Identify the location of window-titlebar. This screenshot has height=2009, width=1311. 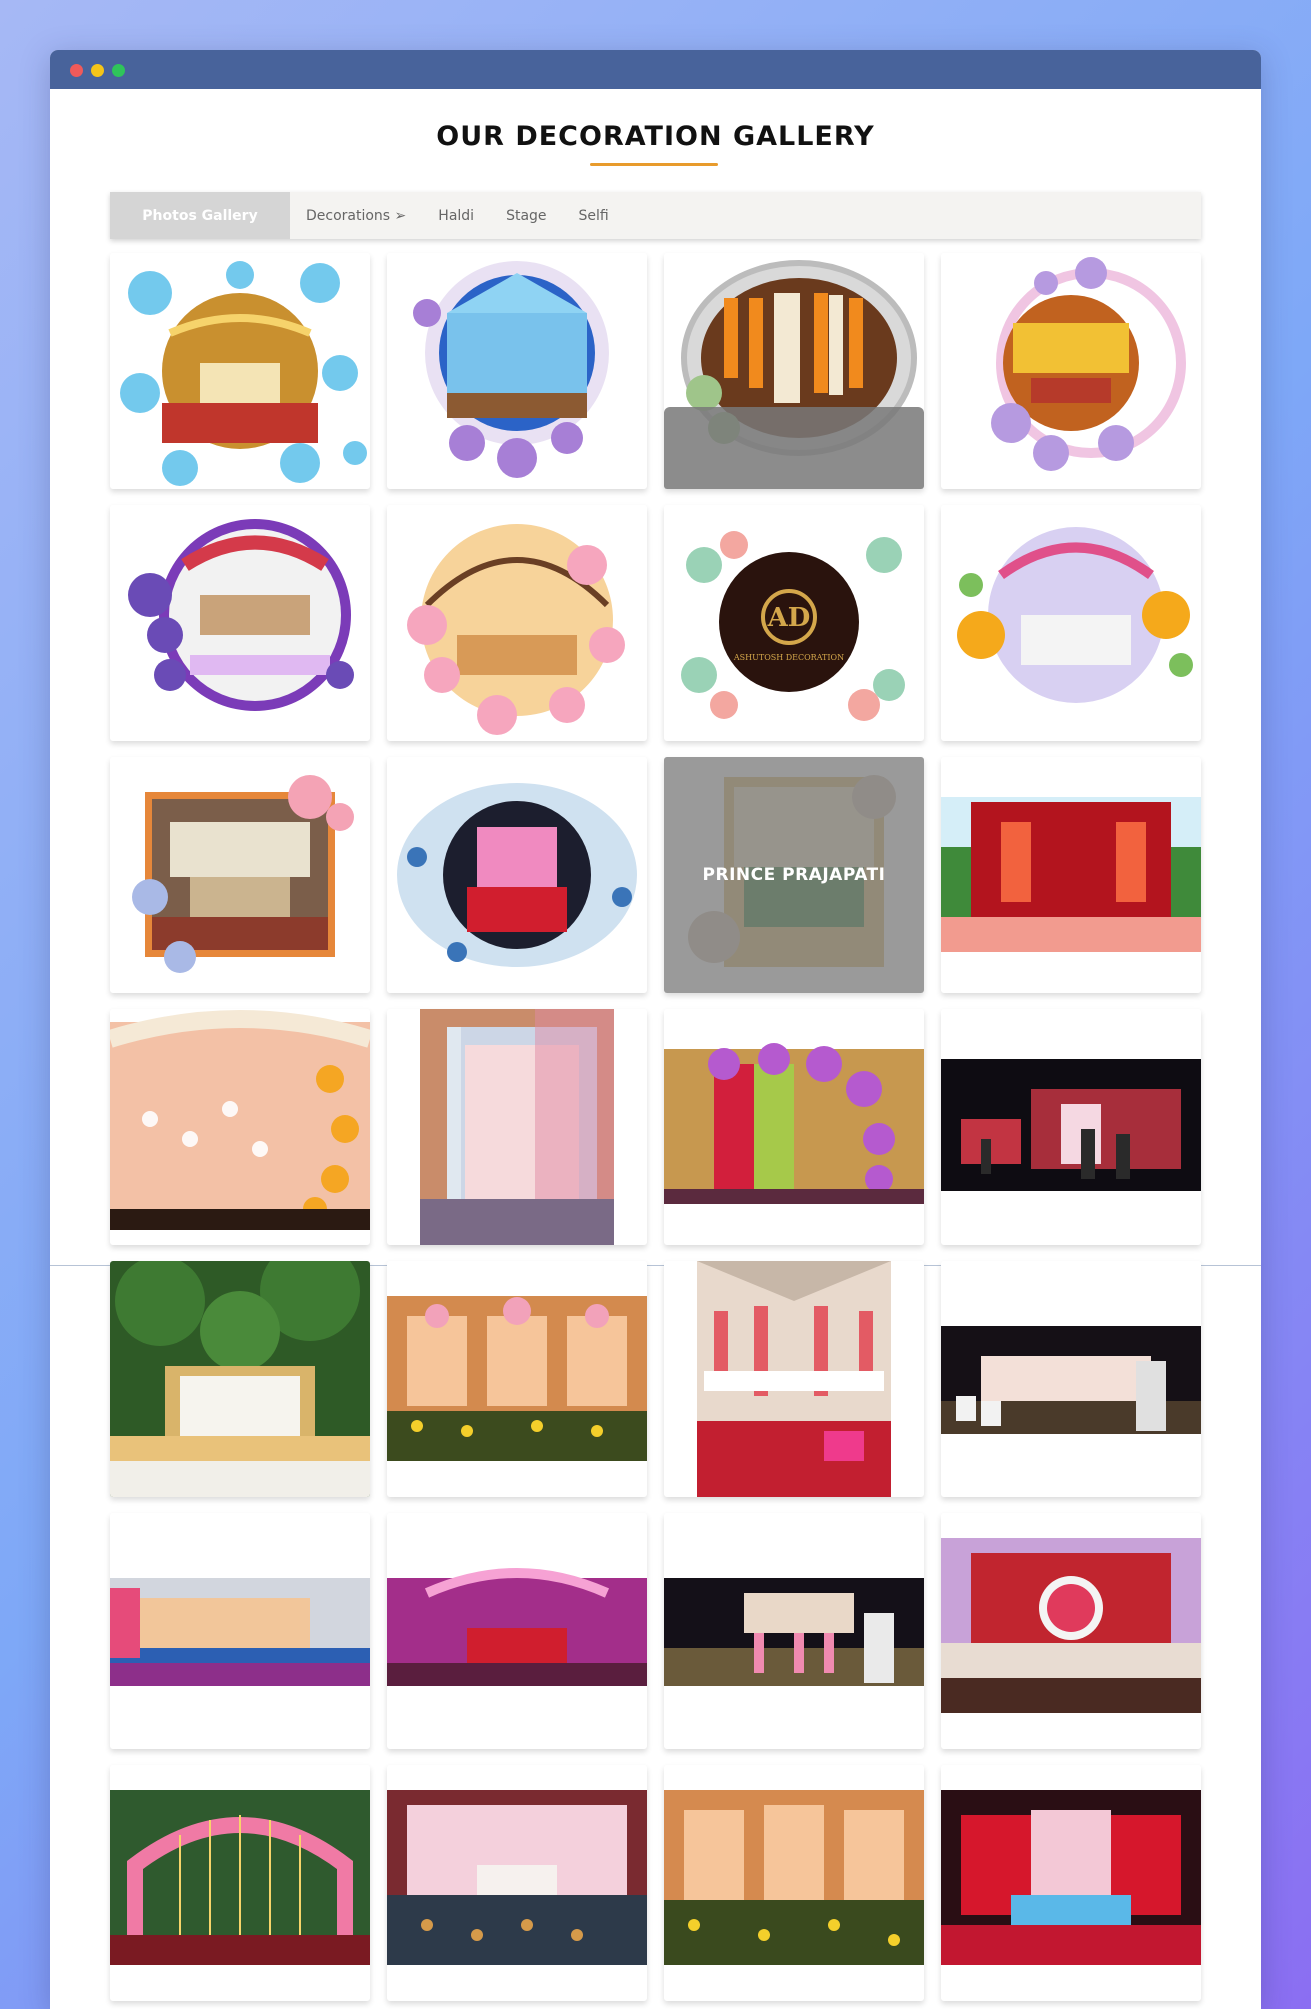
(655, 69).